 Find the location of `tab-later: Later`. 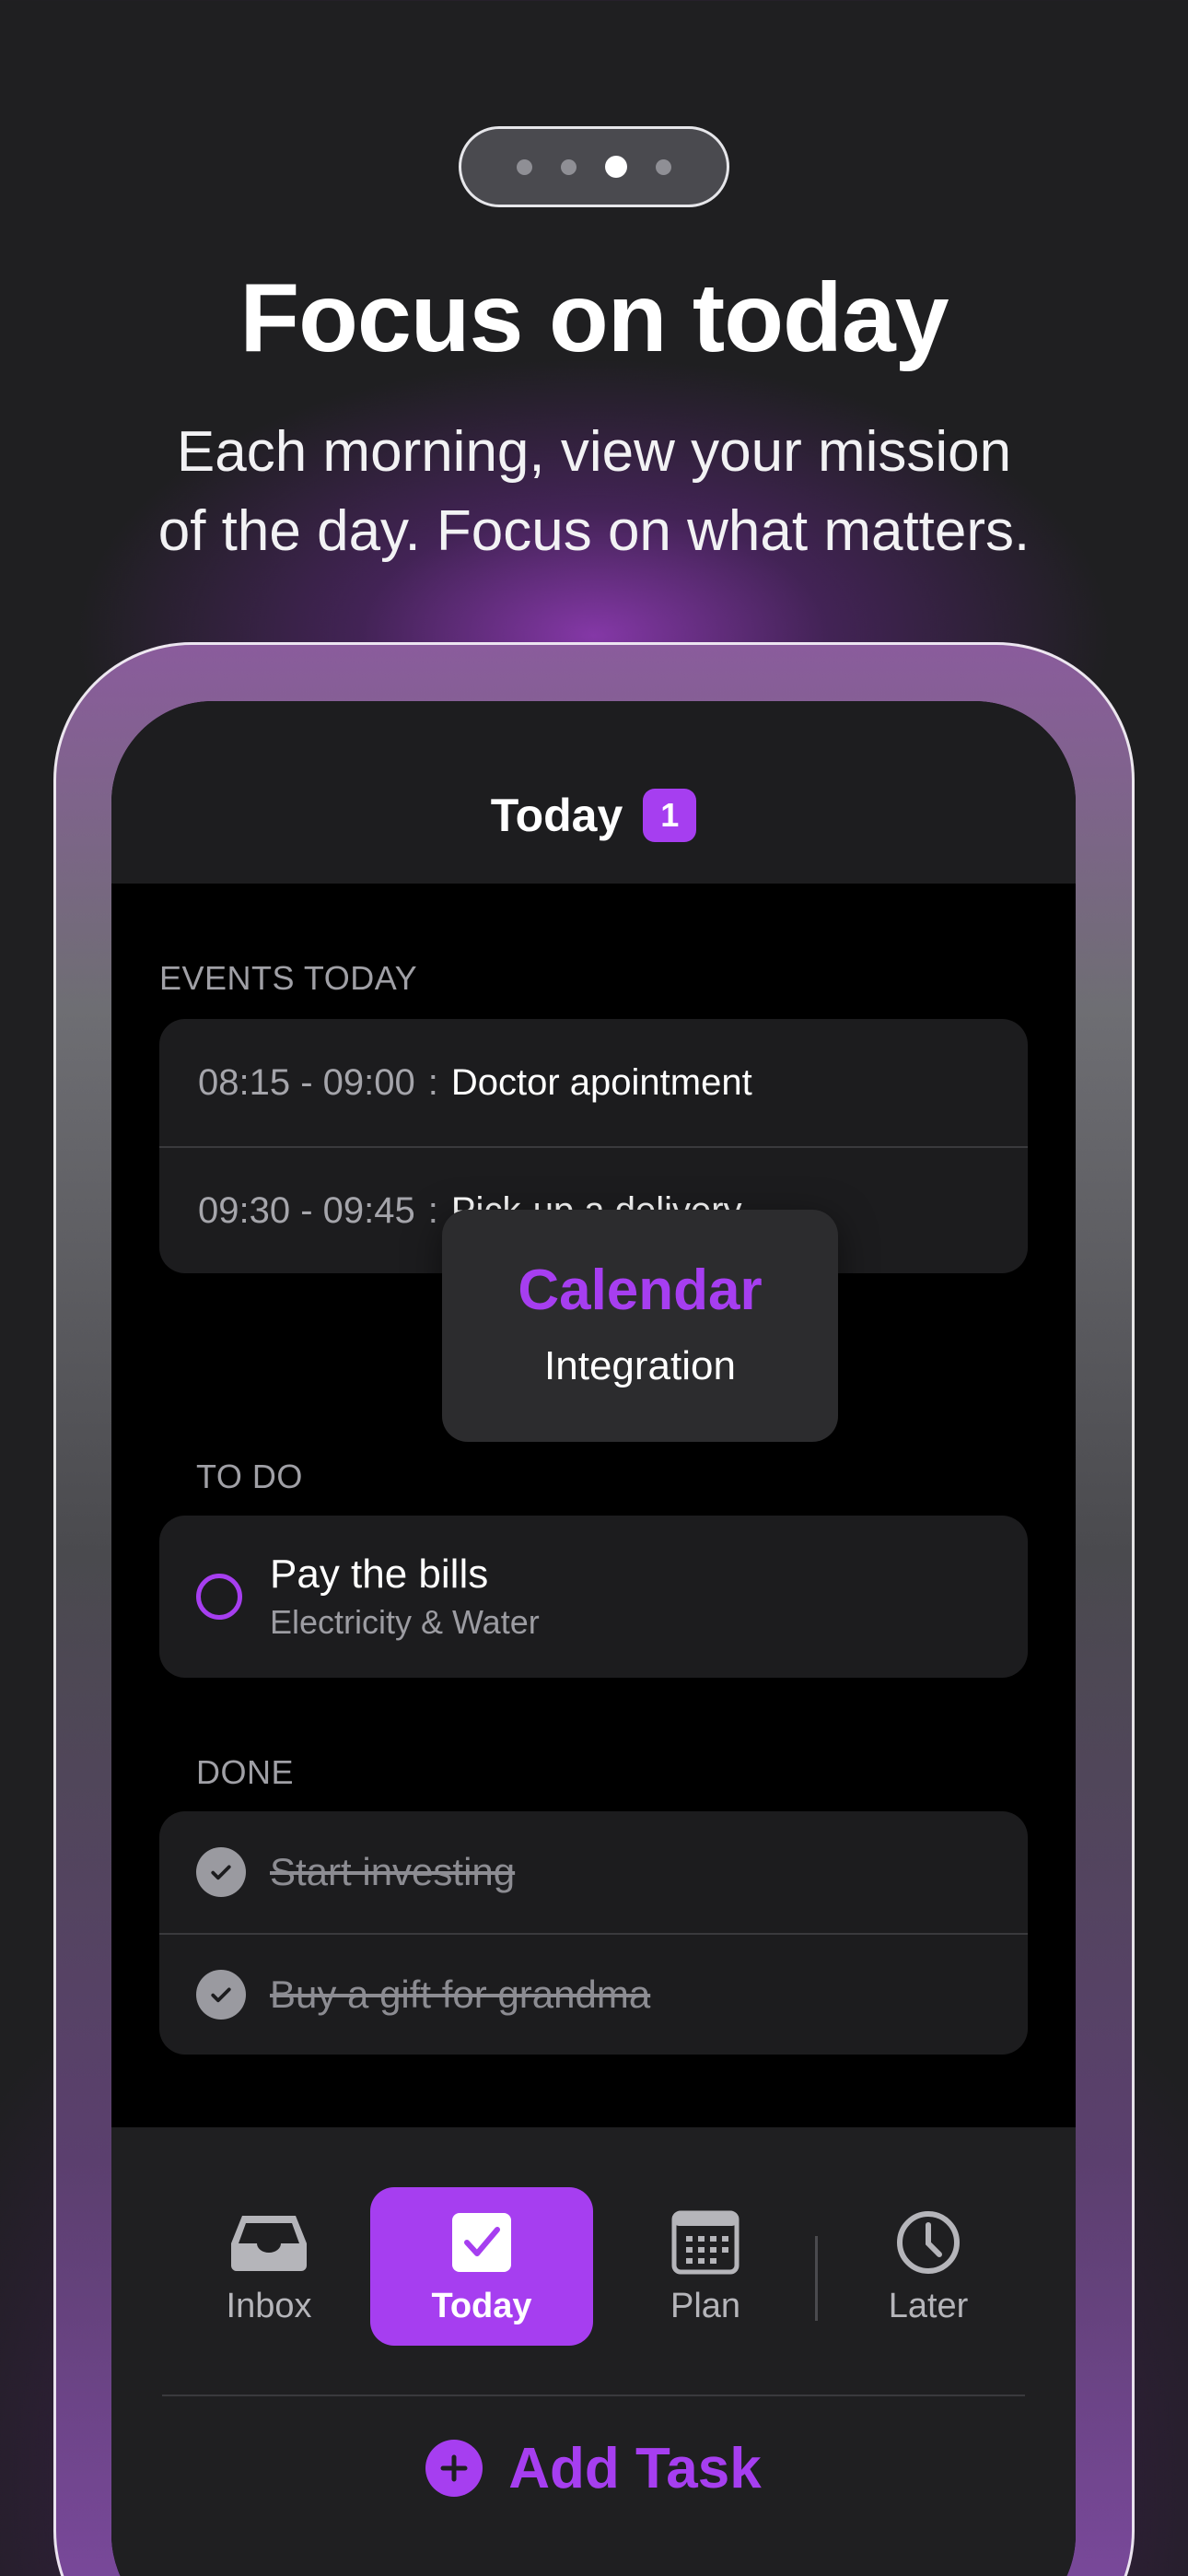

tab-later: Later is located at coordinates (928, 2266).